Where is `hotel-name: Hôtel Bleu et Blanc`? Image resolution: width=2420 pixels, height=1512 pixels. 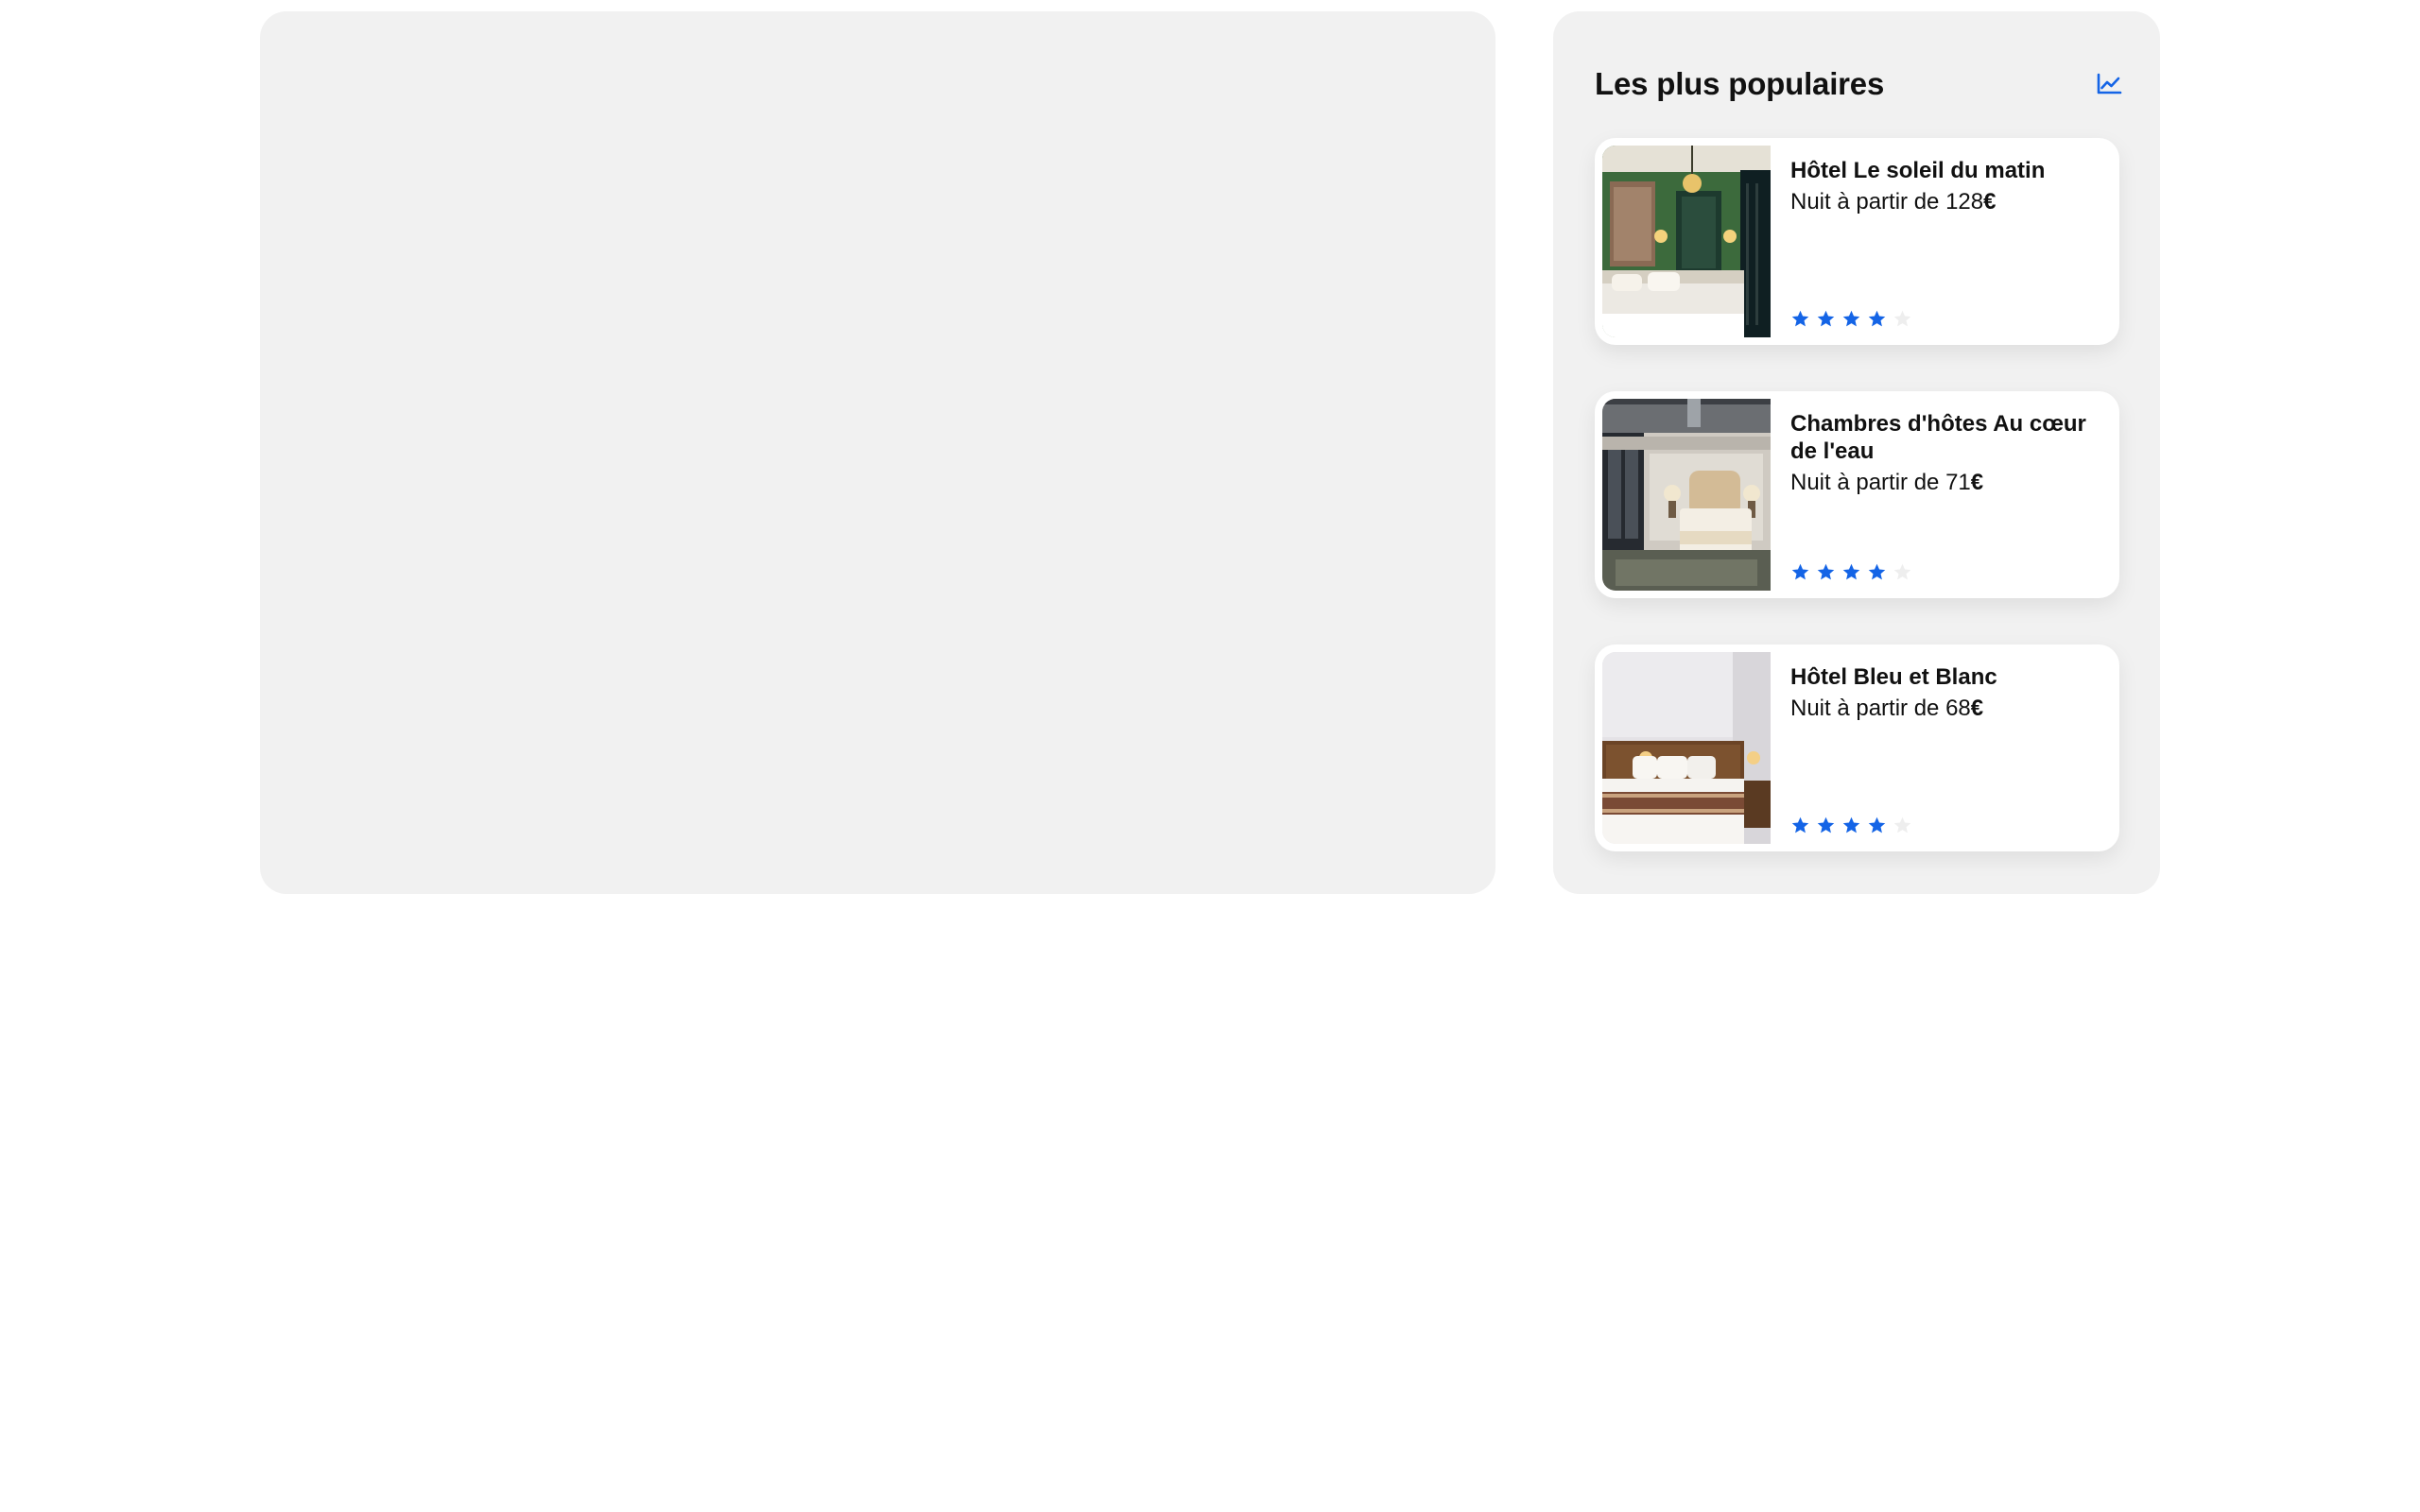
hotel-name: Hôtel Bleu et Blanc is located at coordinates (1893, 677).